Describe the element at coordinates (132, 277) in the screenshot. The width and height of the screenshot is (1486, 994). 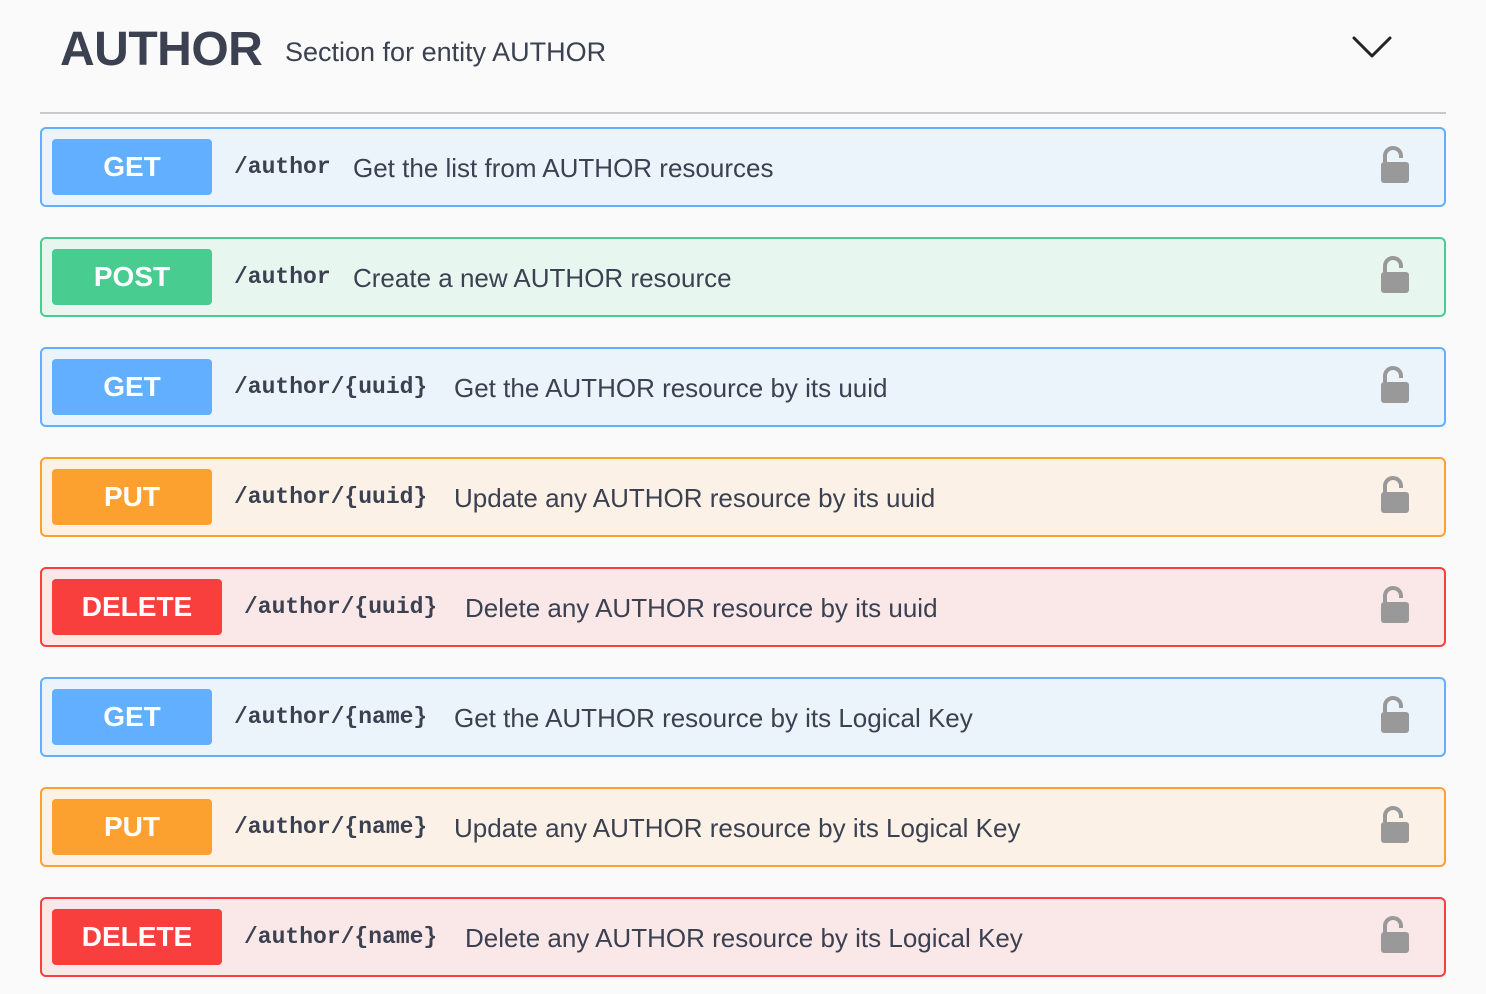
I see `method-badge: POST` at that location.